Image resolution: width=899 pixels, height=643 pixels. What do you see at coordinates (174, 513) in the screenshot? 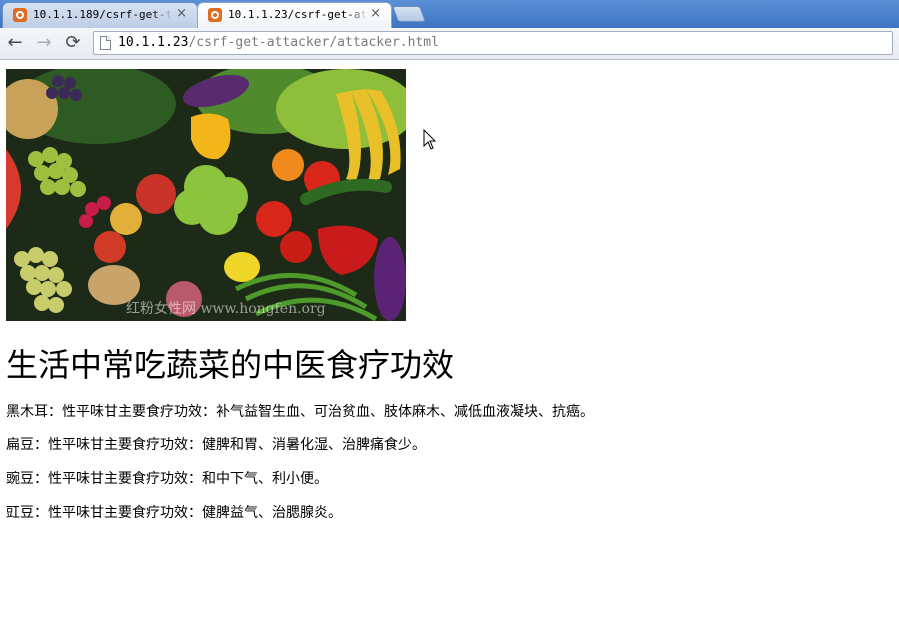
I see `paragraph-cowpea: 豇豆：性平味甘主要食疗功效：健脾益气、治腮腺炎。` at bounding box center [174, 513].